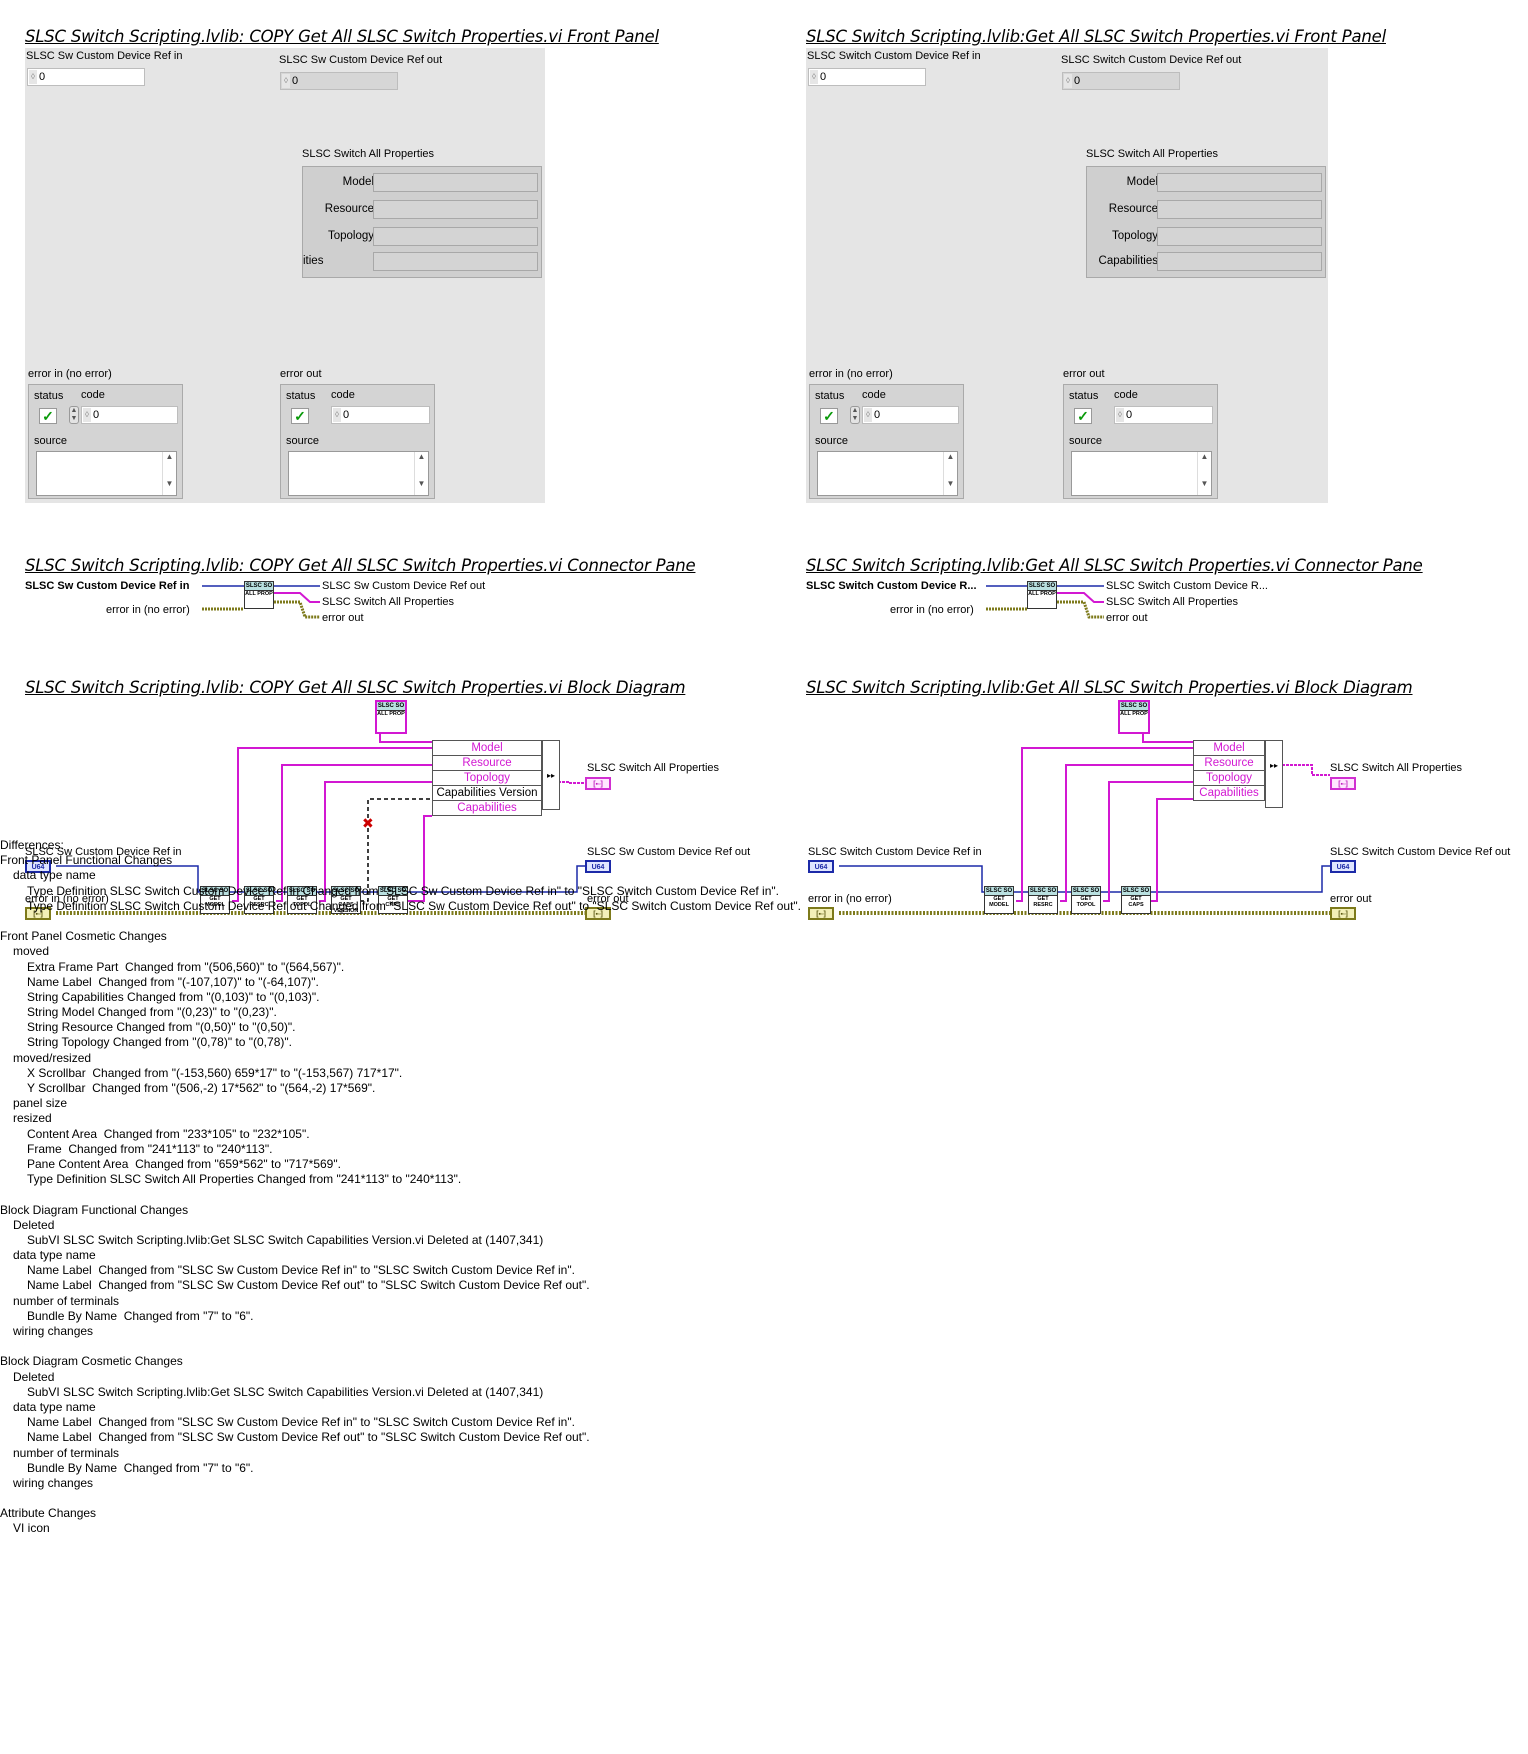  Describe the element at coordinates (850, 899) in the screenshot. I see `bd-error-in-label: error in (no error)` at that location.